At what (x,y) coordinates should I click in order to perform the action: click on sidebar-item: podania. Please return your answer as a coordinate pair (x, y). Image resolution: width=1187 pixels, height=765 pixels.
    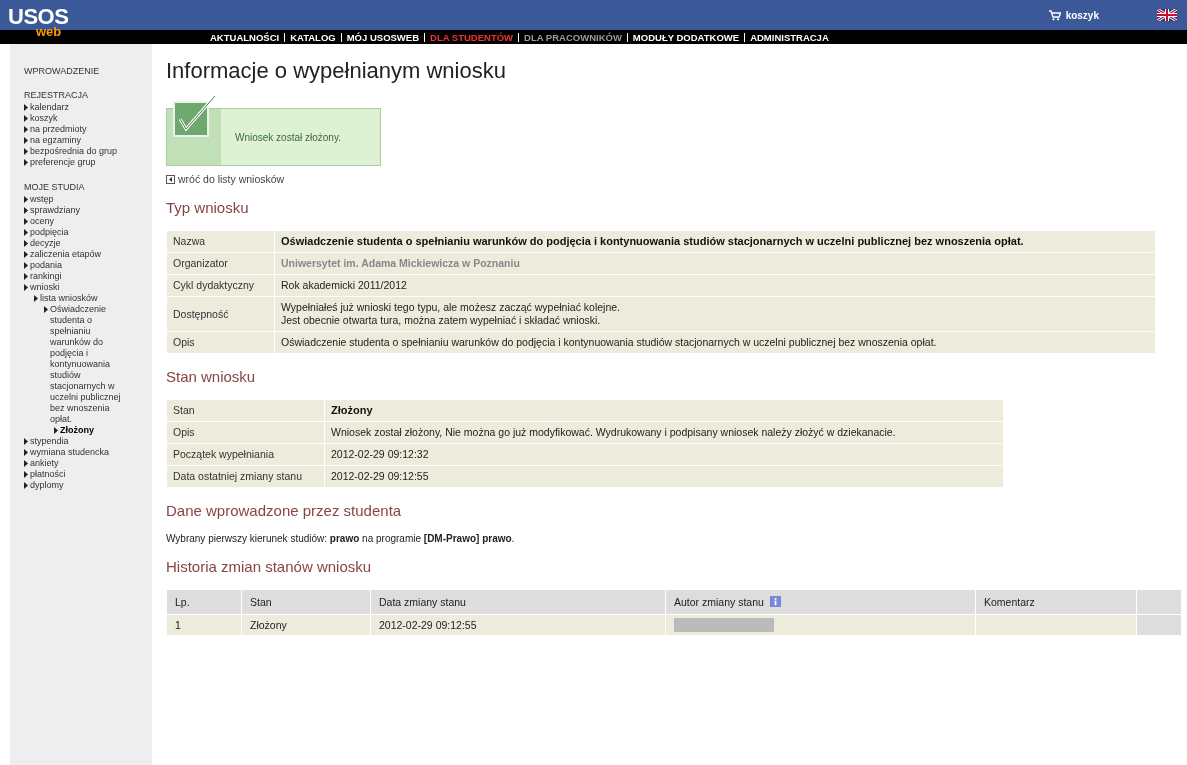
    Looking at the image, I should click on (46, 265).